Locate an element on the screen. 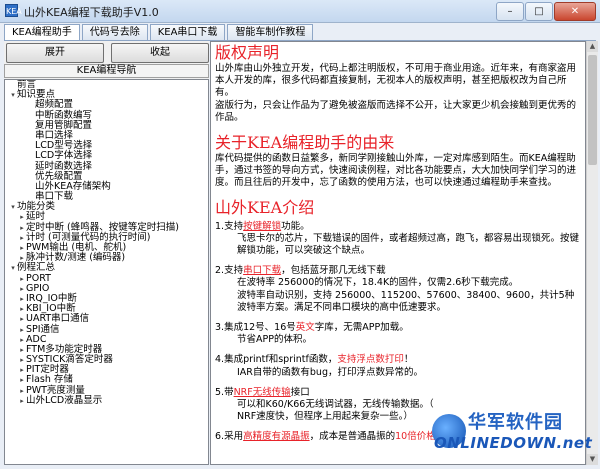 The height and width of the screenshot is (469, 600). window-controls: – □ ✕ is located at coordinates (546, 11).